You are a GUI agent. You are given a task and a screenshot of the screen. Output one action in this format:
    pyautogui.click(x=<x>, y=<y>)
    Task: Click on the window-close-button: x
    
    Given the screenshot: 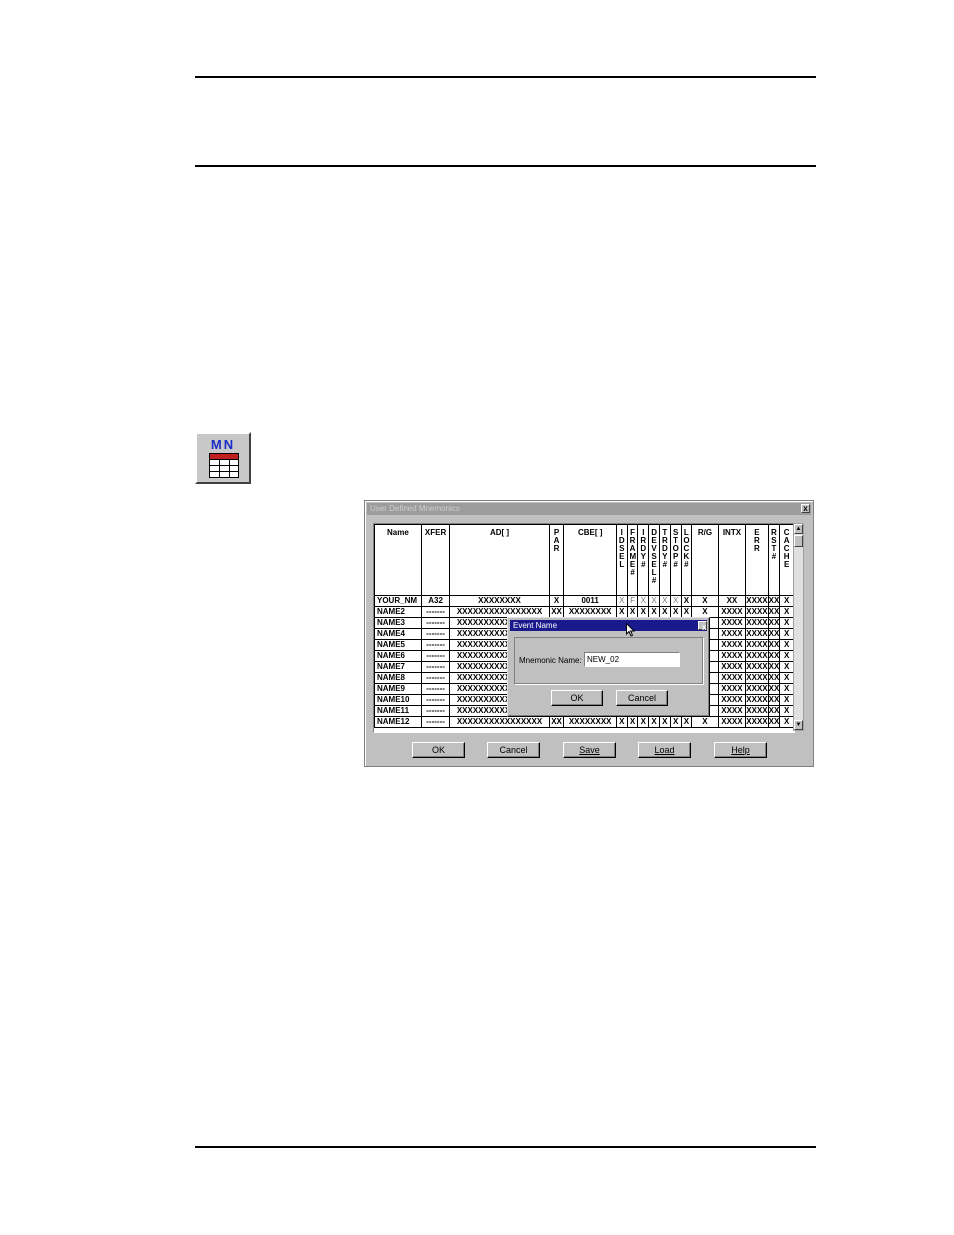 What is the action you would take?
    pyautogui.click(x=805, y=508)
    